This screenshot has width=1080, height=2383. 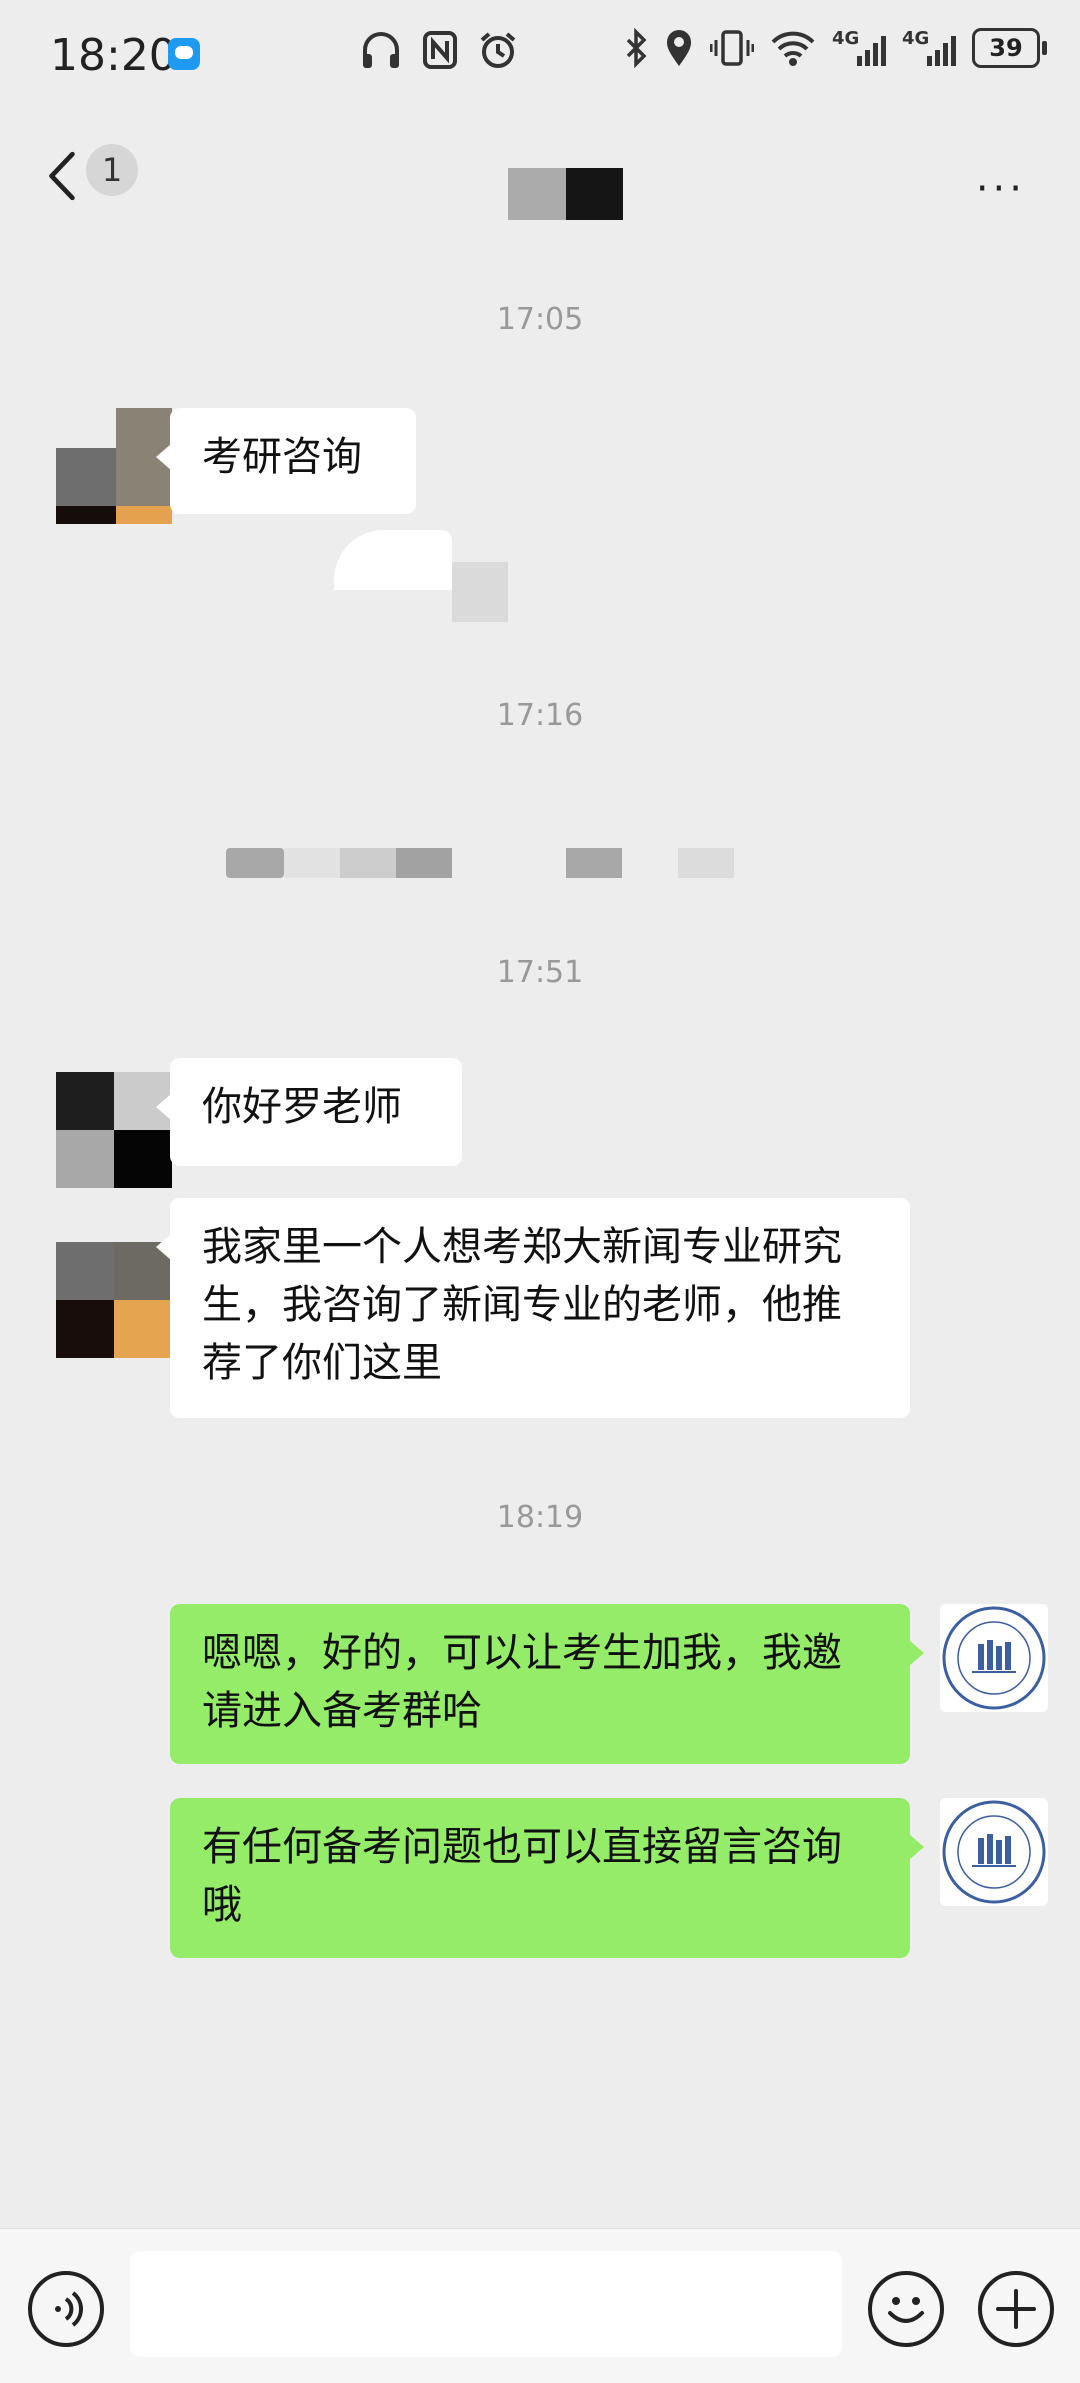 What do you see at coordinates (522, 1305) in the screenshot?
I see `message-text: 我家里一个人想考郑大新闻专业研究生，我咨询了新闻专业的老师，他推荐了你们这里` at bounding box center [522, 1305].